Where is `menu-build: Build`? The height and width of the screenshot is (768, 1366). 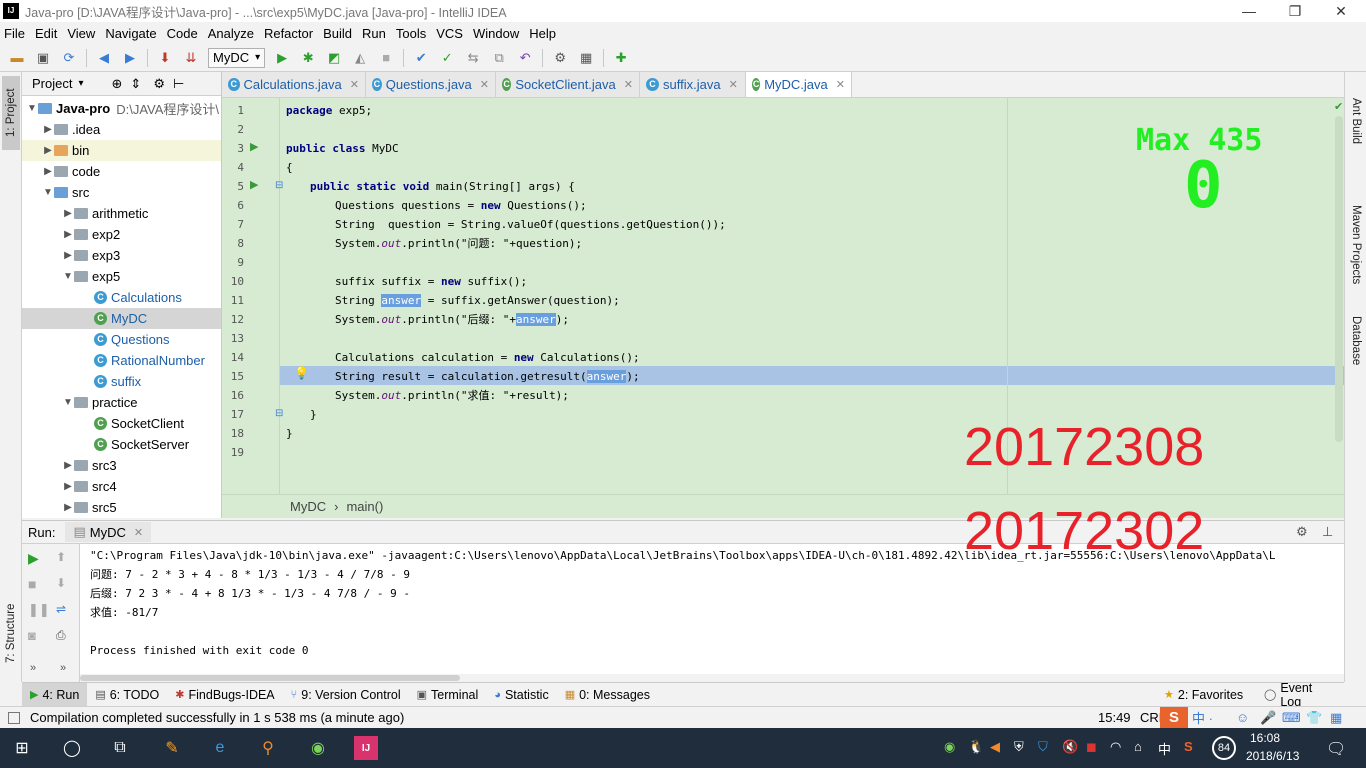
menu-build: Build is located at coordinates (337, 33).